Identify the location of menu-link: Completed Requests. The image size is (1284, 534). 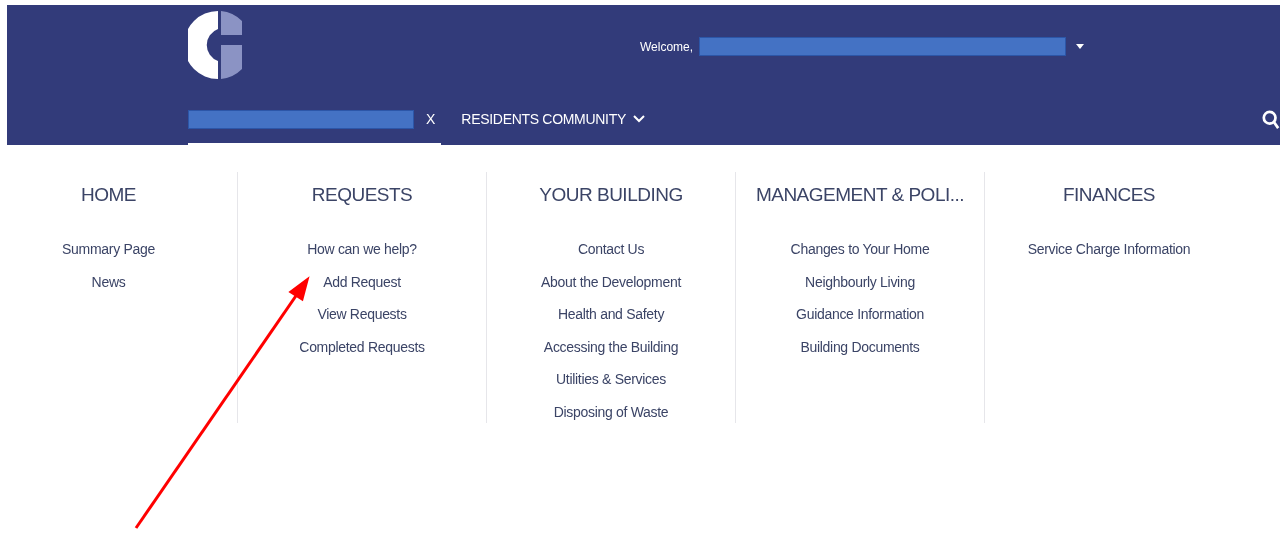
(362, 346).